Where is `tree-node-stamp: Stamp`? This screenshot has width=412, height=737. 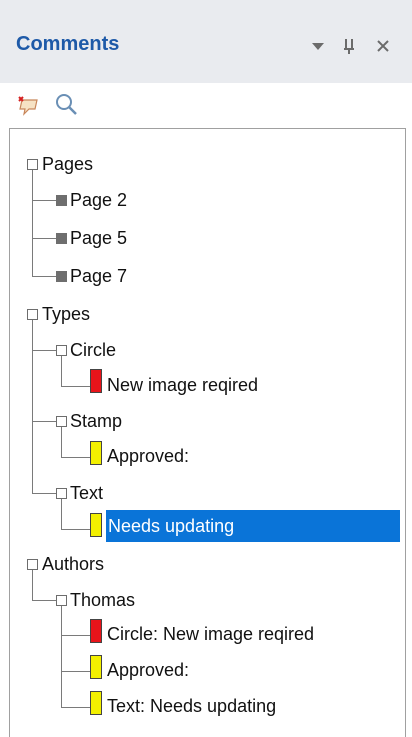
tree-node-stamp: Stamp is located at coordinates (96, 421).